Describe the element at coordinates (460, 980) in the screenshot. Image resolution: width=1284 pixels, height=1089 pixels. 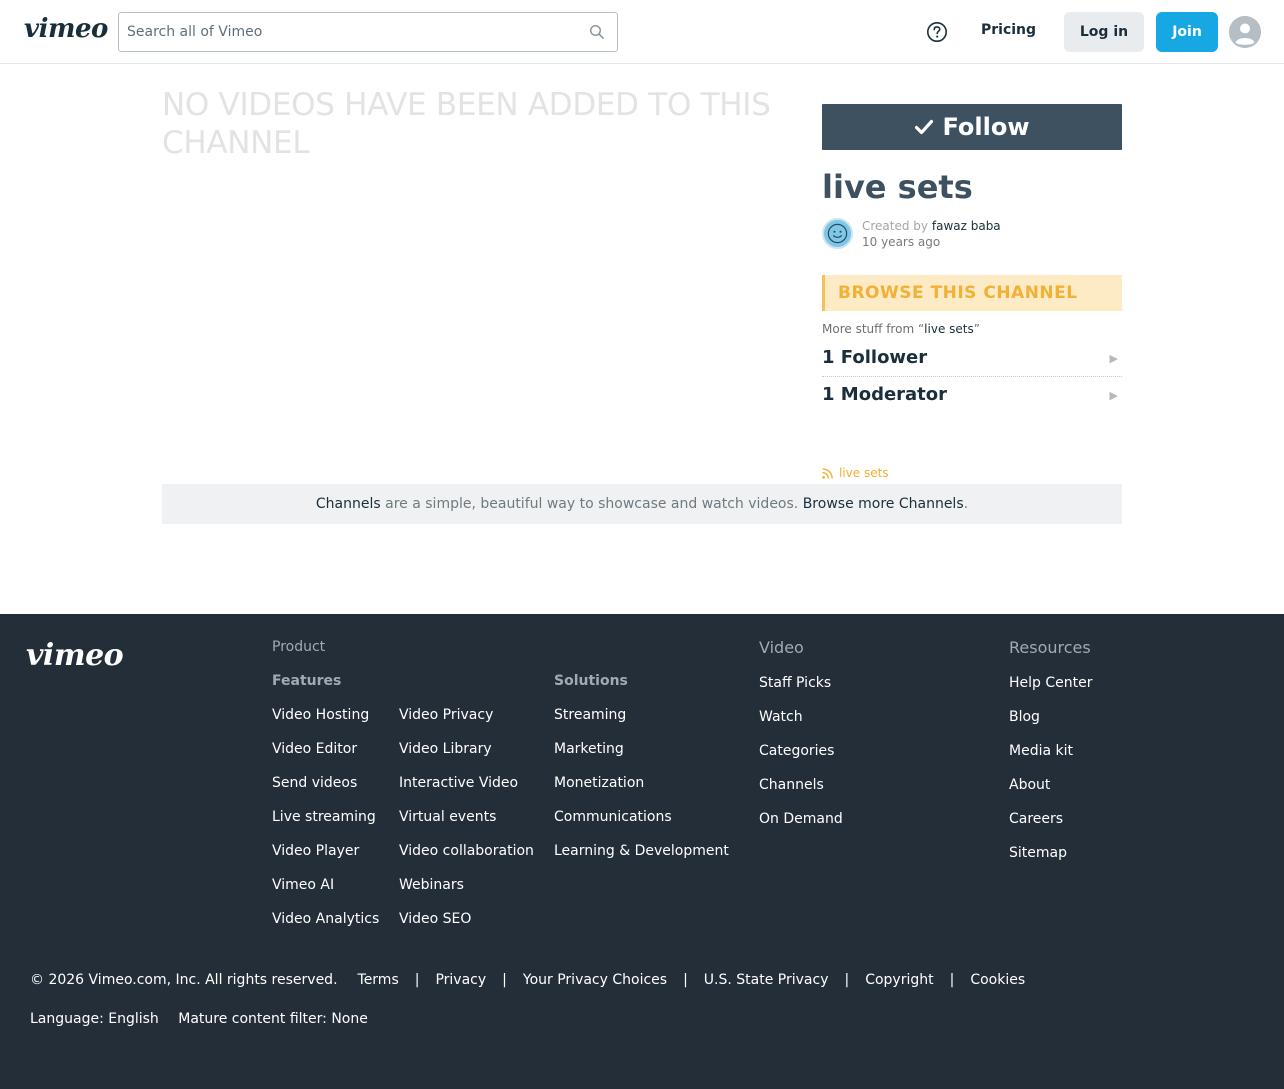
I see `legal-link-privacy: Privacy` at that location.